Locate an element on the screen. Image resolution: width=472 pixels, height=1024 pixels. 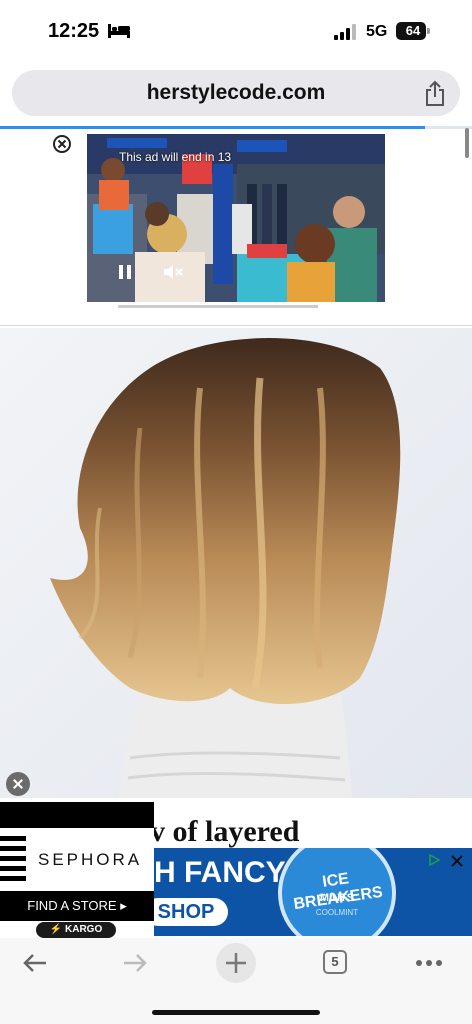
caret-right-icon: ▸ is located at coordinates (123, 905).